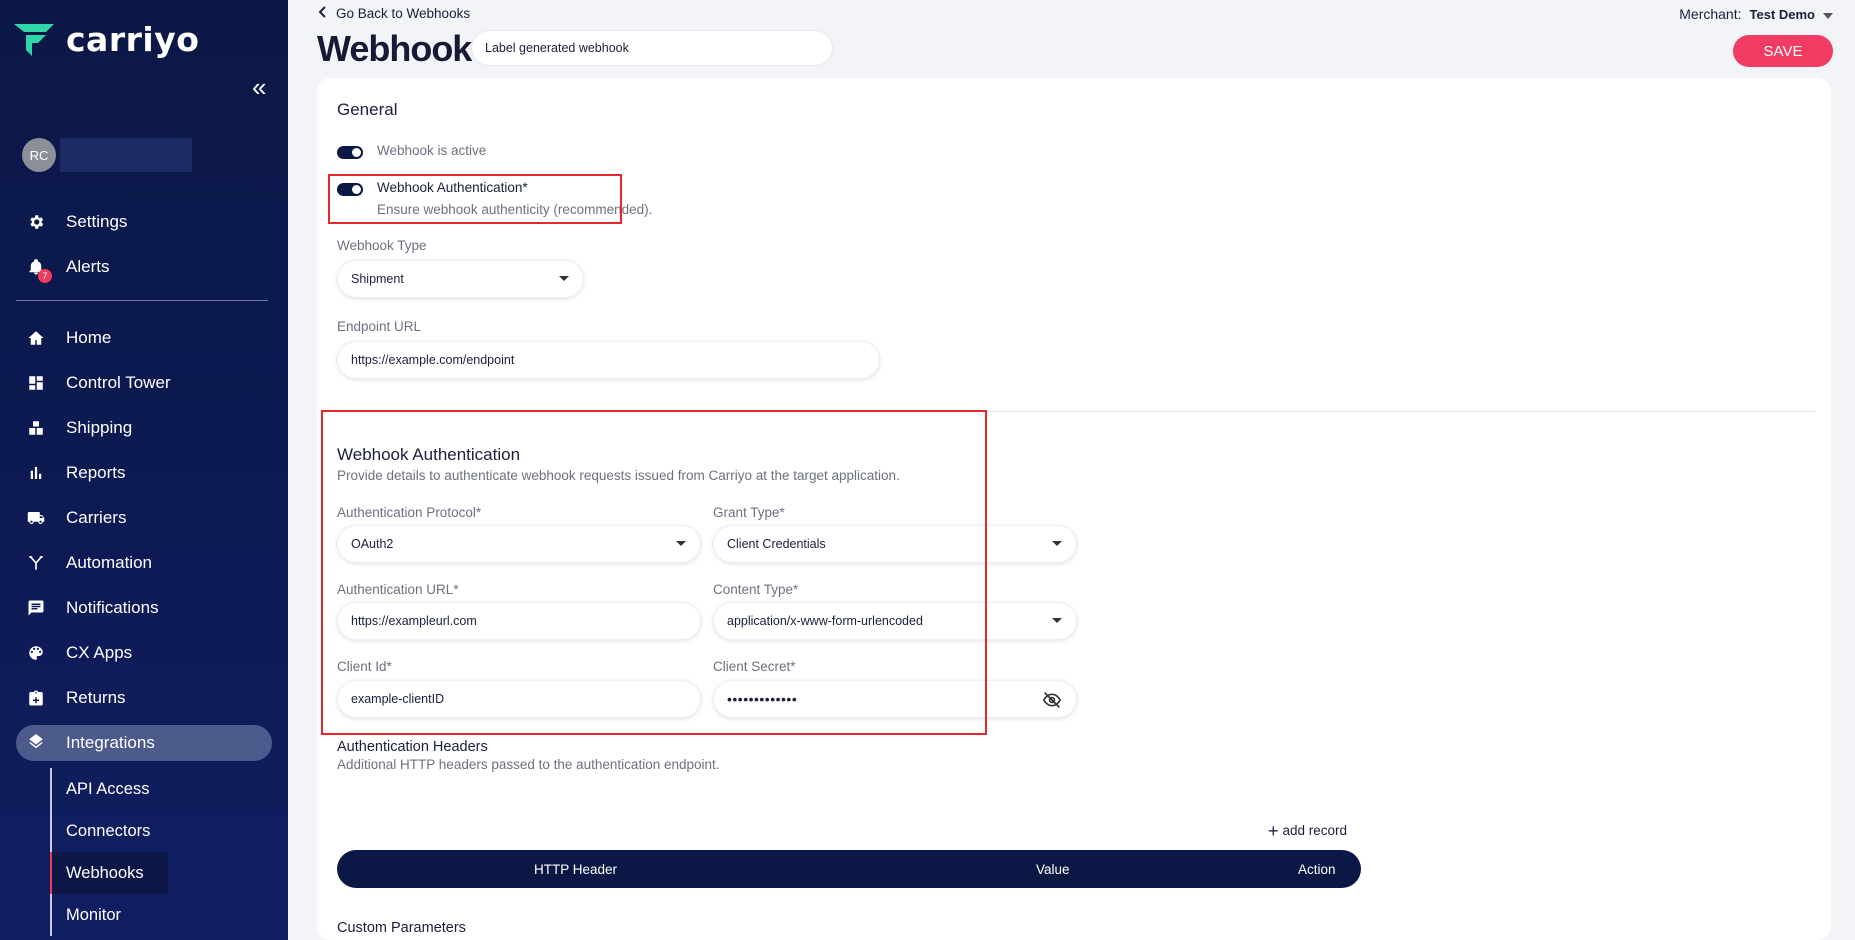  Describe the element at coordinates (39, 155) in the screenshot. I see `avatar: RC` at that location.